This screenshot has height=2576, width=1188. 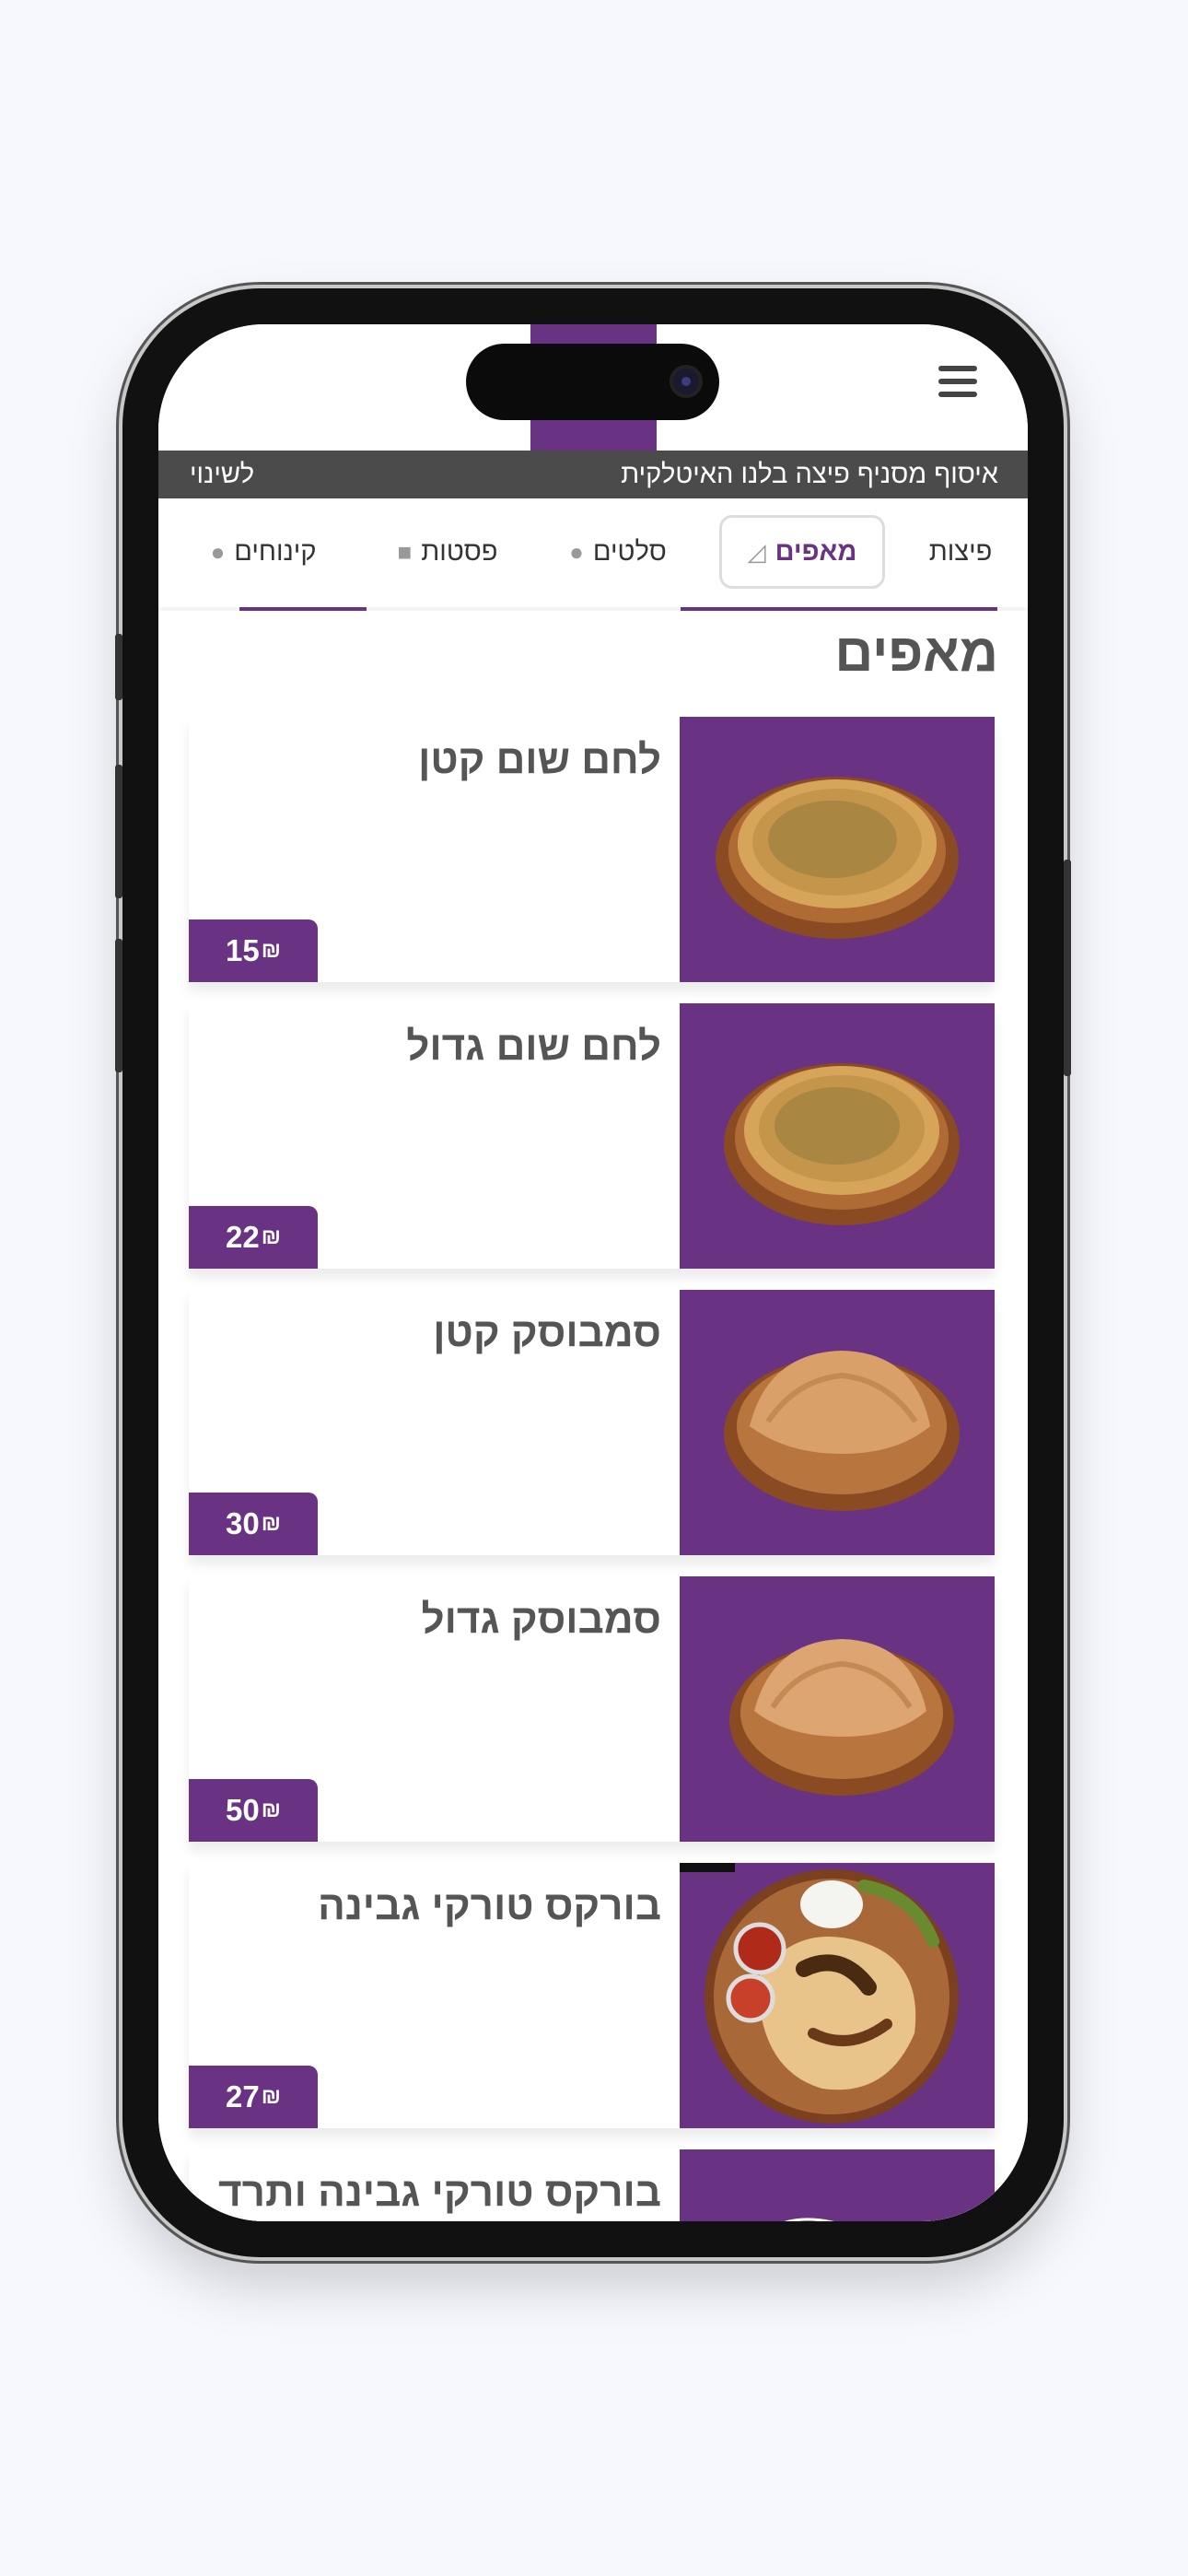 I want to click on price-badge: 50 ₪, so click(x=253, y=1810).